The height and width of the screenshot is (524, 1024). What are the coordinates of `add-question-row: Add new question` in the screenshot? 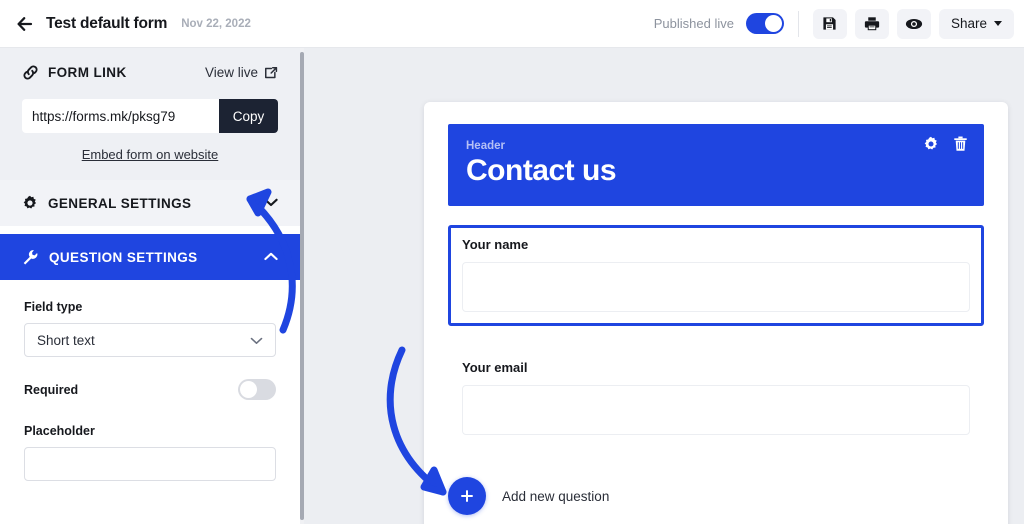 It's located at (716, 496).